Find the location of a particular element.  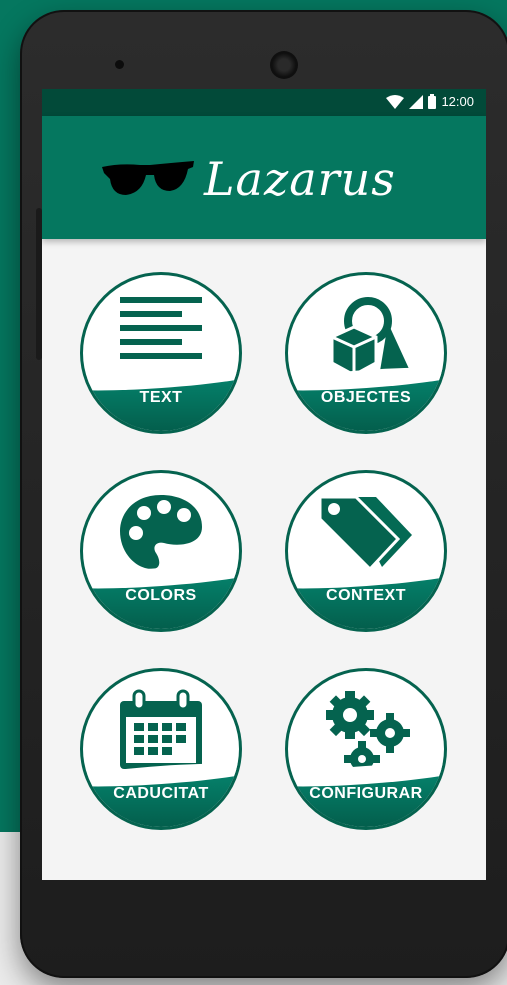

app-logo: Lazarus is located at coordinates (248, 179).